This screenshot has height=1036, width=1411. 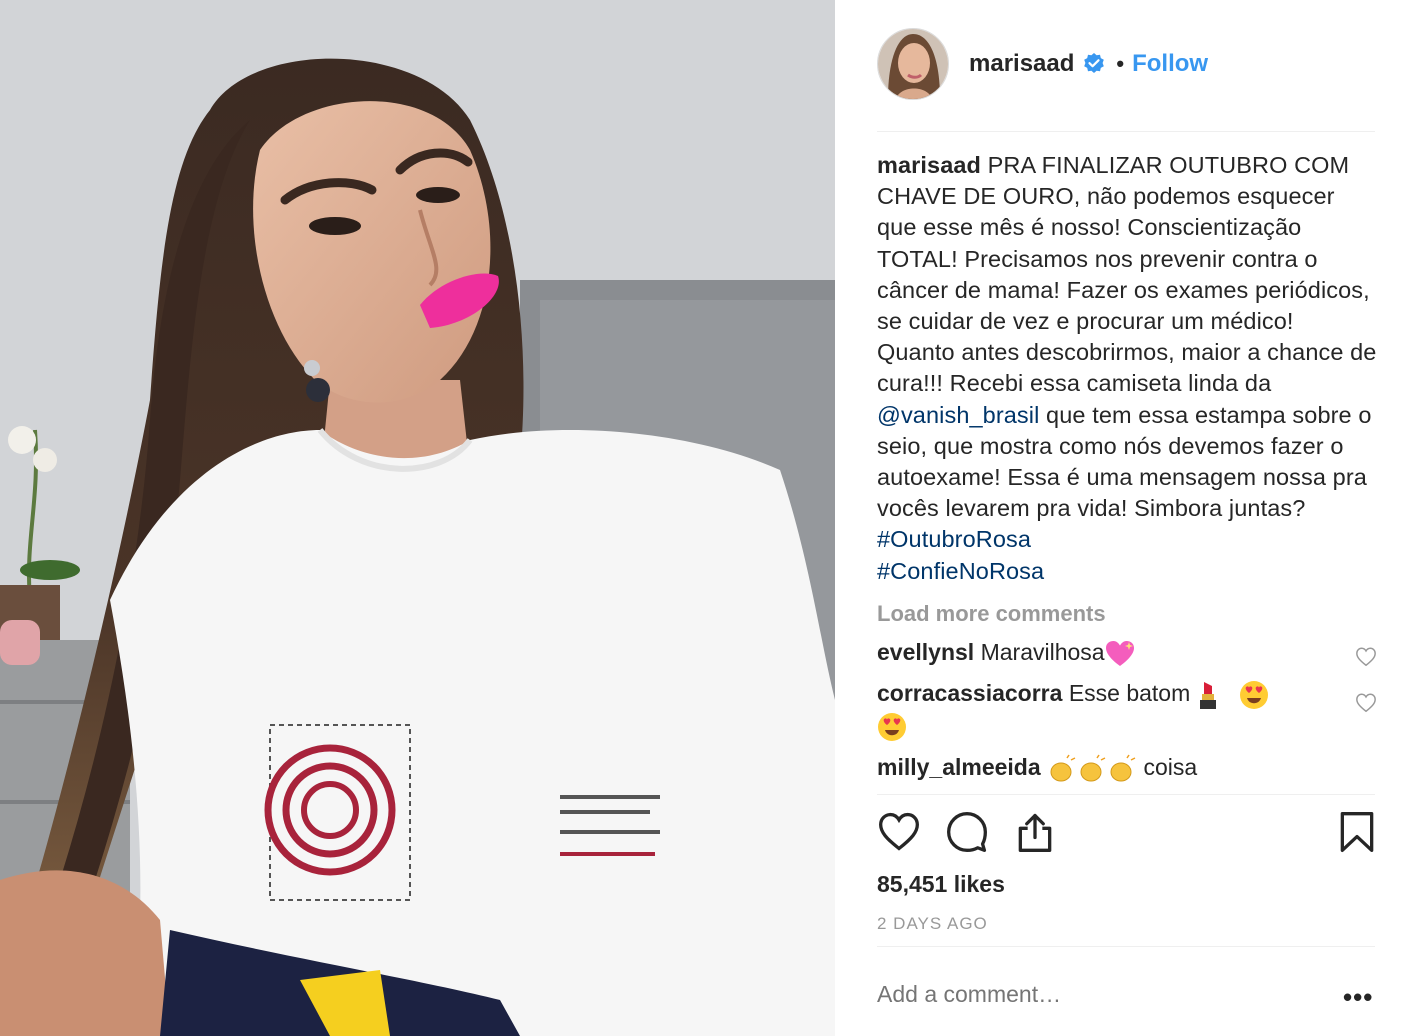 What do you see at coordinates (960, 571) in the screenshot?
I see `caption-hashtag-confienorosa: #ConfieNoRosa` at bounding box center [960, 571].